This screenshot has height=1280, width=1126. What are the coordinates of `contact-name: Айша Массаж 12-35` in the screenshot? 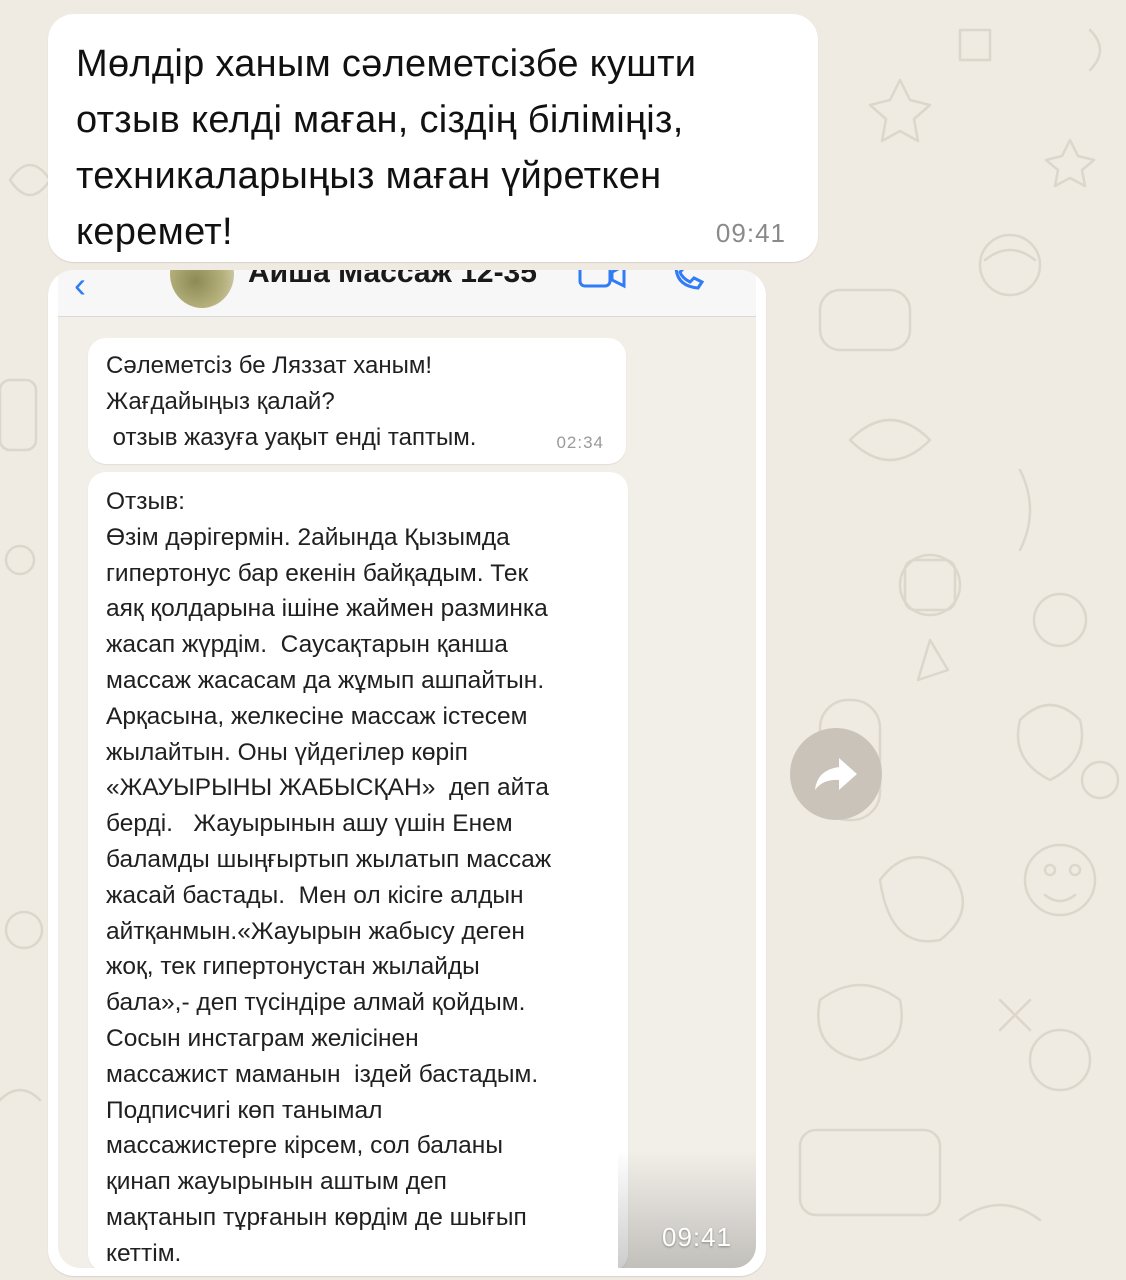 It's located at (392, 279).